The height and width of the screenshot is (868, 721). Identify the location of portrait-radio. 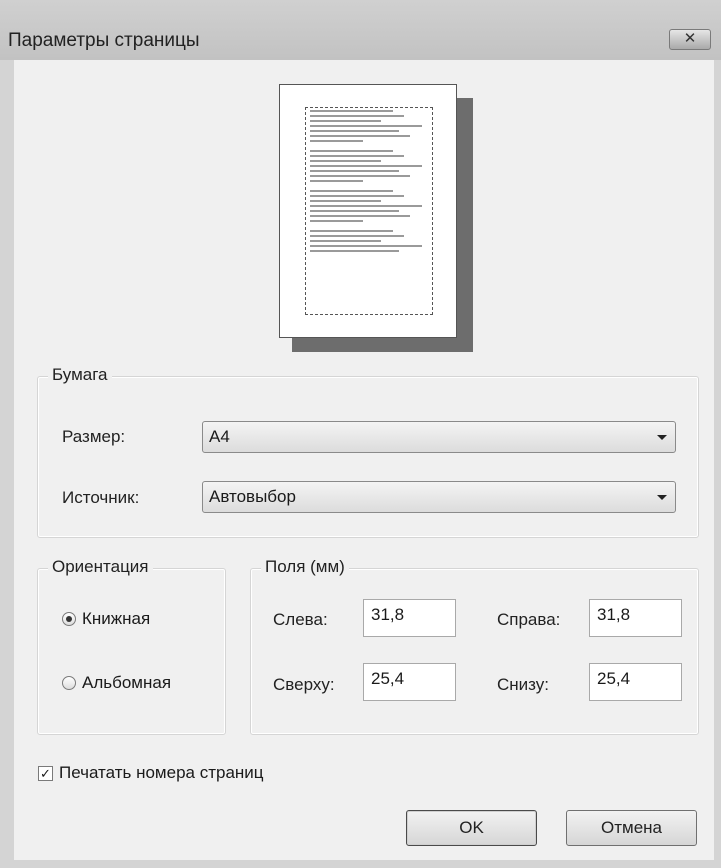
(69, 619).